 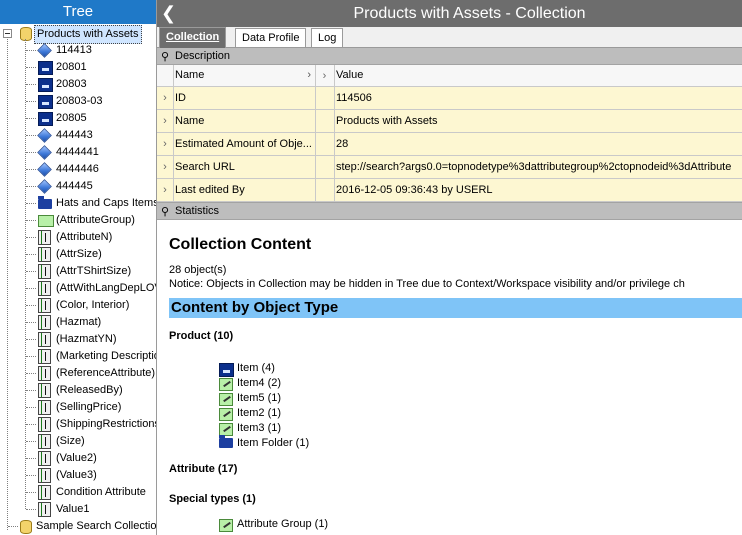 What do you see at coordinates (78, 152) in the screenshot?
I see `tree-node: 4444441` at bounding box center [78, 152].